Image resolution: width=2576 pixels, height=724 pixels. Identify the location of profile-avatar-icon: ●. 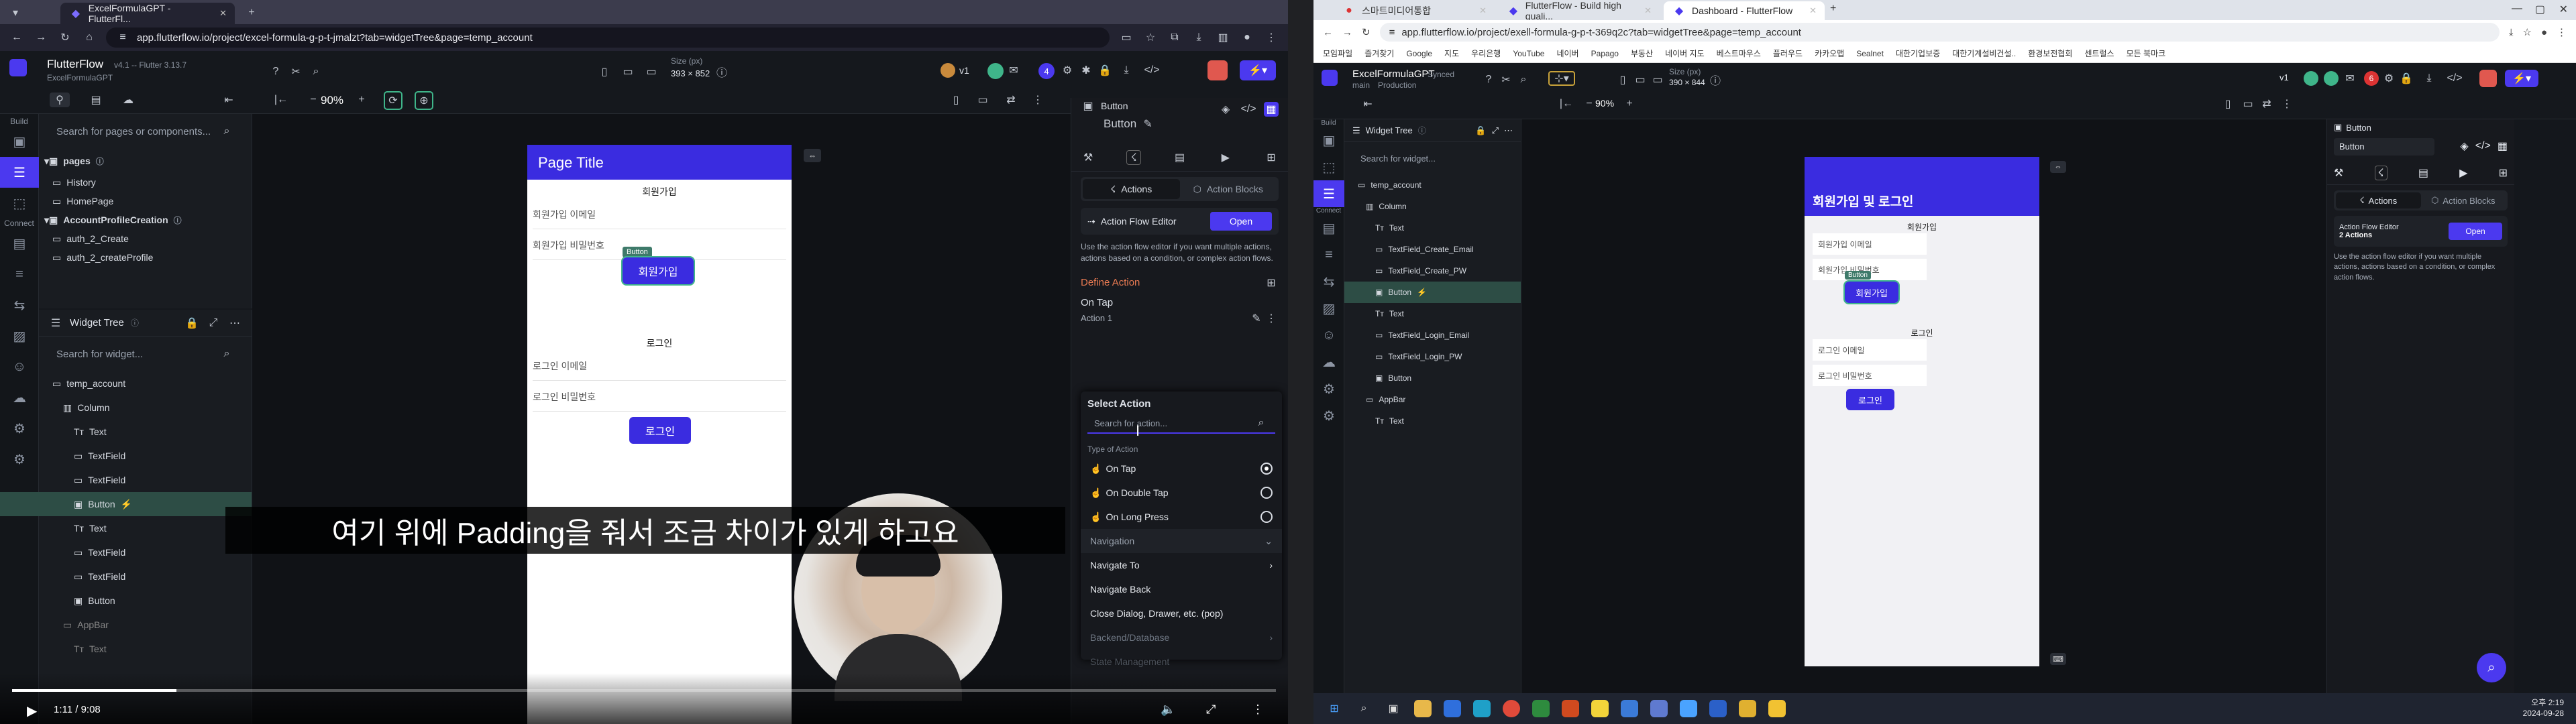
(1247, 37).